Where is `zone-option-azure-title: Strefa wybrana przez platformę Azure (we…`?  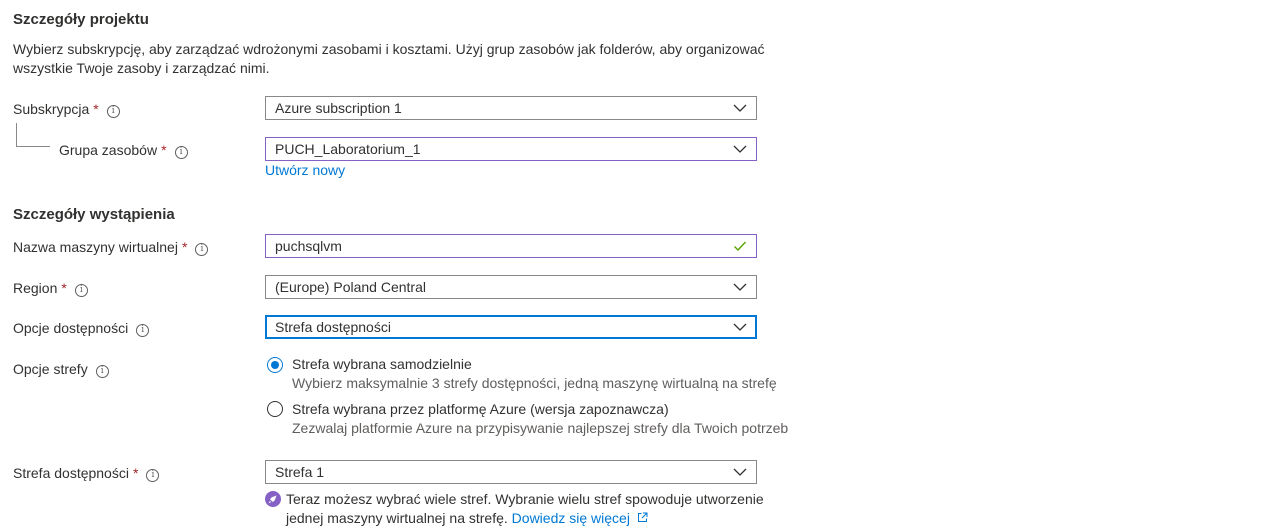
zone-option-azure-title: Strefa wybrana przez platformę Azure (we… is located at coordinates (480, 409).